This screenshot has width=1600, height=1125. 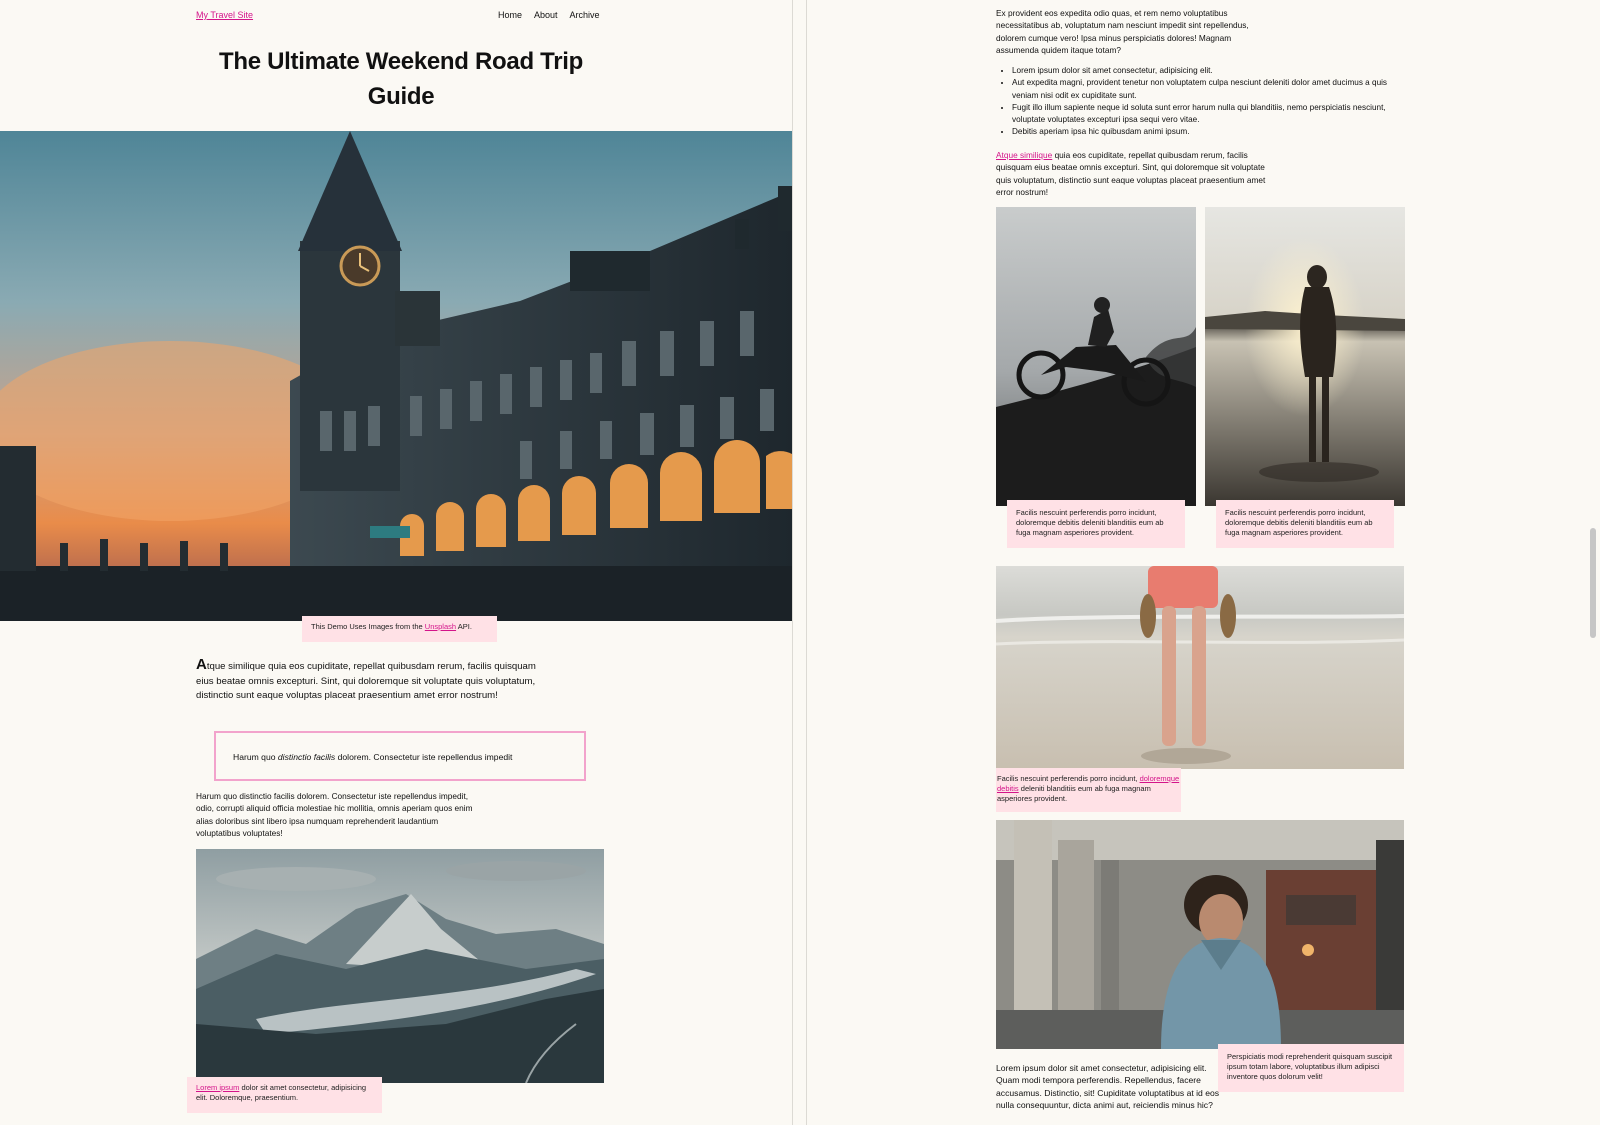 What do you see at coordinates (510, 15) in the screenshot?
I see `nav-home: Home` at bounding box center [510, 15].